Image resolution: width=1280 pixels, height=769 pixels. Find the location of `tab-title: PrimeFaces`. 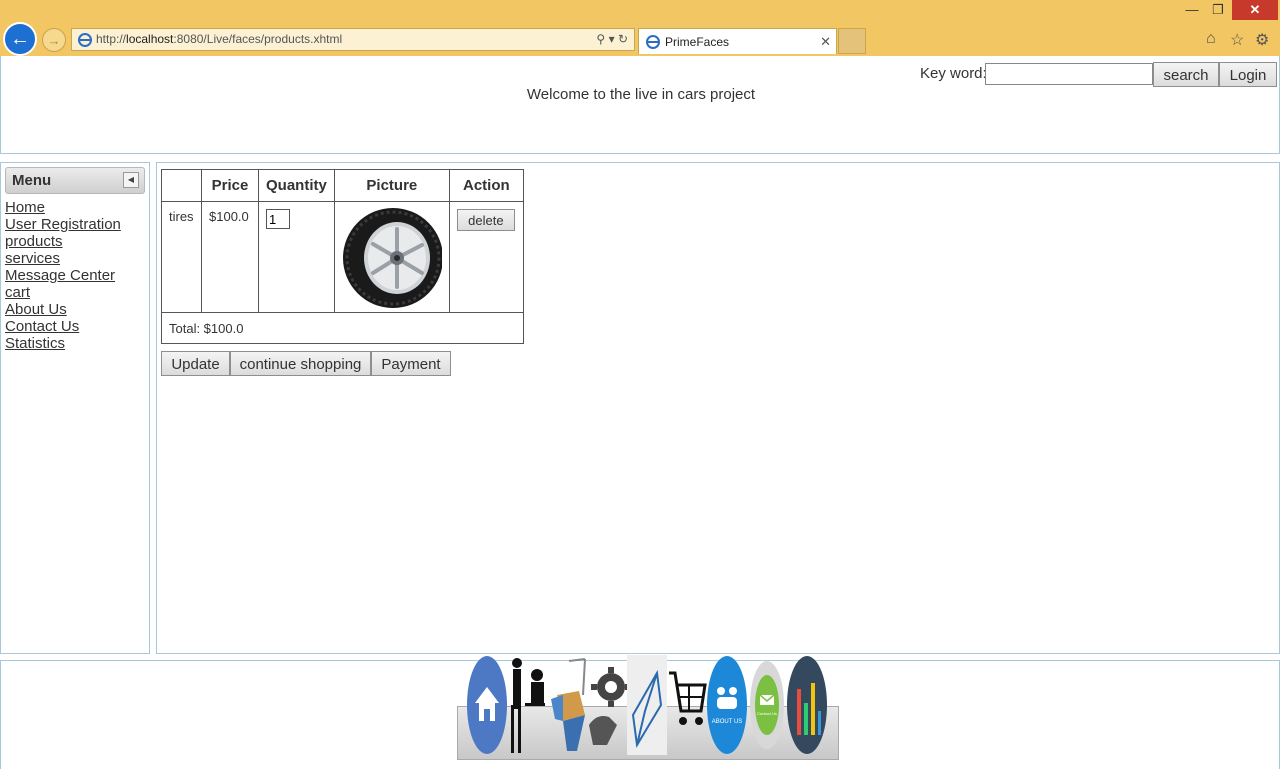

tab-title: PrimeFaces is located at coordinates (697, 42).